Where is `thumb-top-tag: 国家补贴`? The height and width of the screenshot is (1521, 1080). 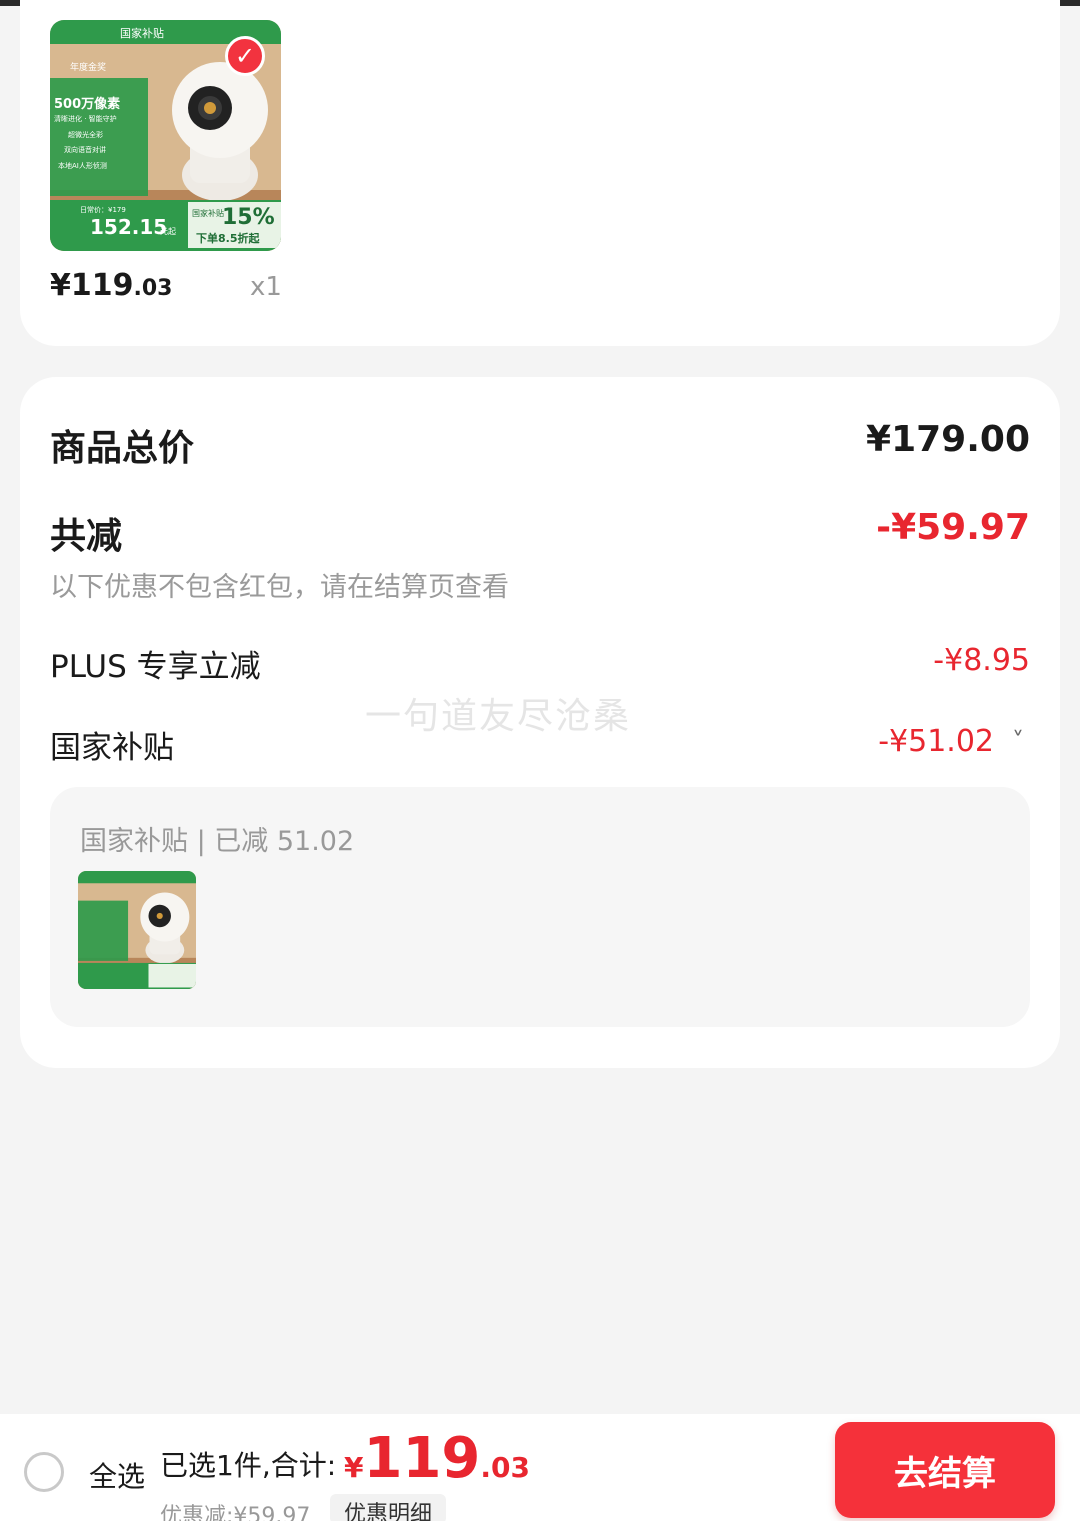
thumb-top-tag: 国家补贴 is located at coordinates (142, 33).